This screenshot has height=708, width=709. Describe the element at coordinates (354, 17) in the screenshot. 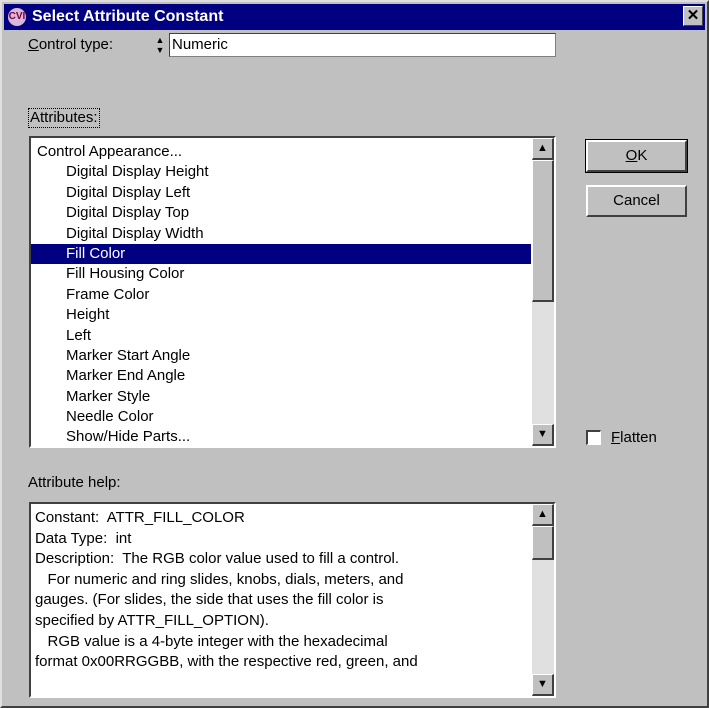

I see `title-bar: CVI Select Attribute Constant ✕` at that location.